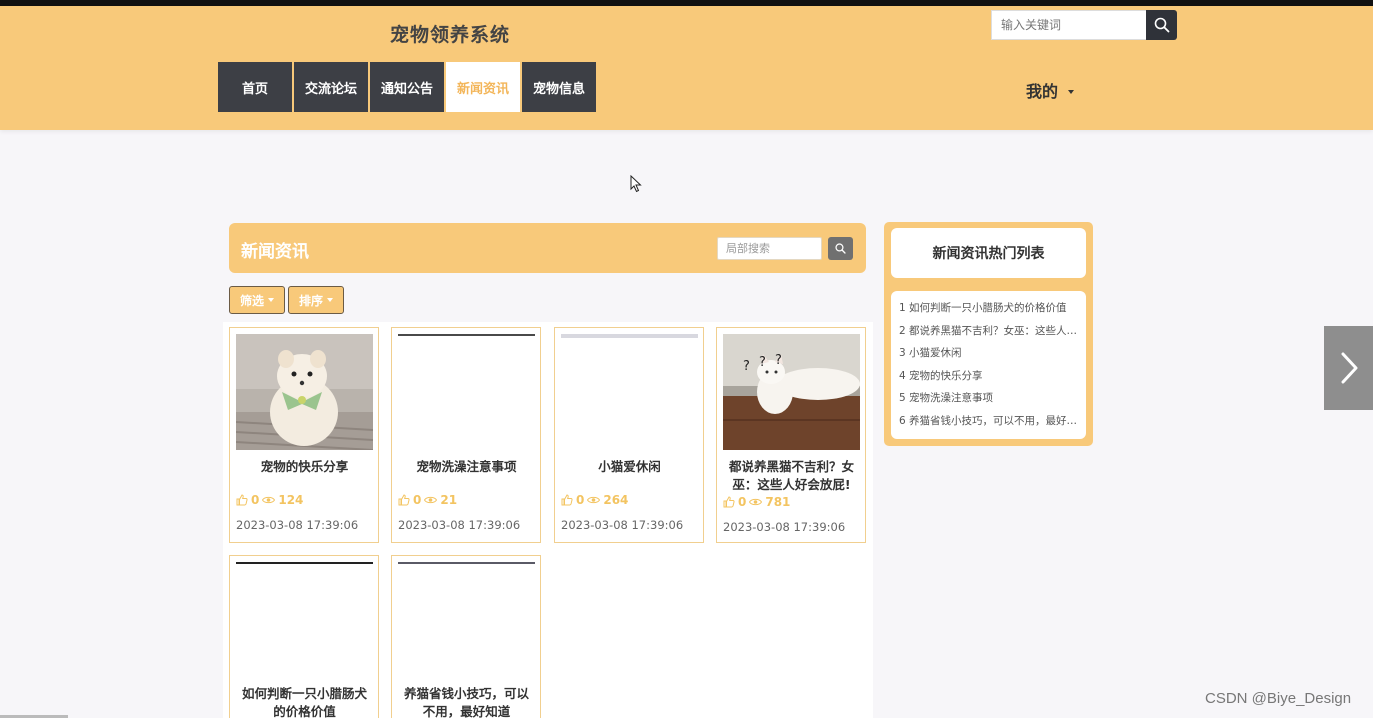  I want to click on view-count: 781, so click(778, 502).